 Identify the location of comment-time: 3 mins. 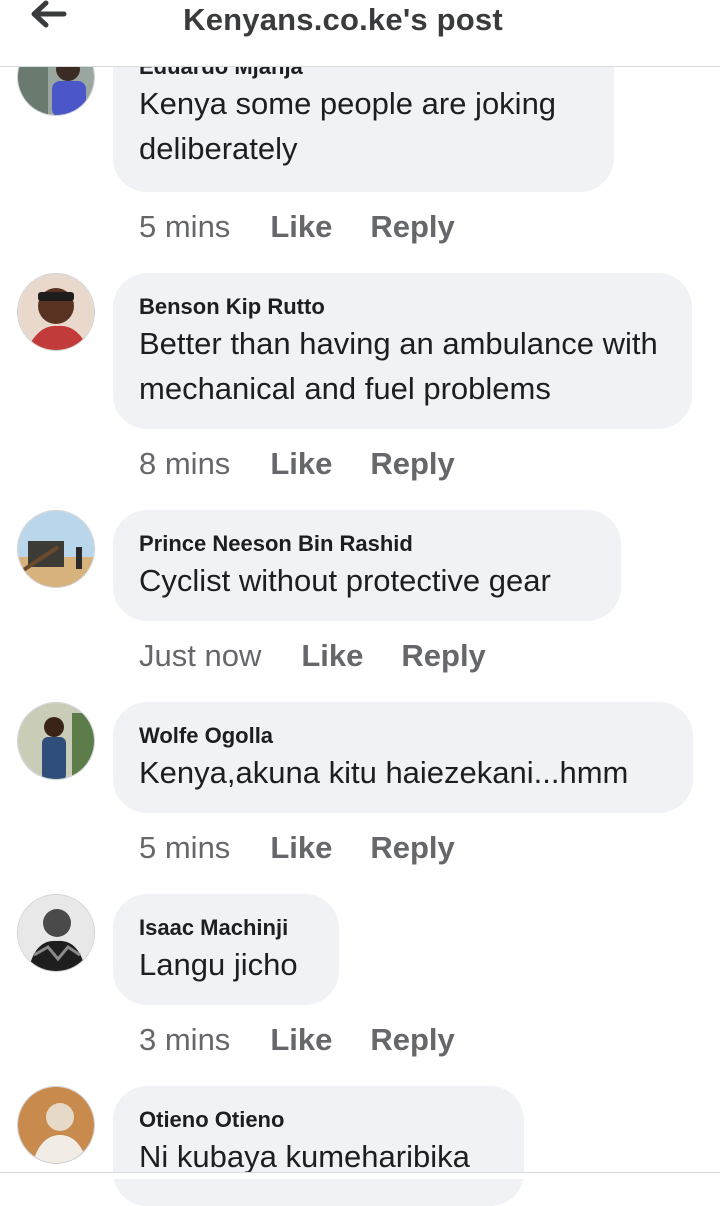
(185, 1039).